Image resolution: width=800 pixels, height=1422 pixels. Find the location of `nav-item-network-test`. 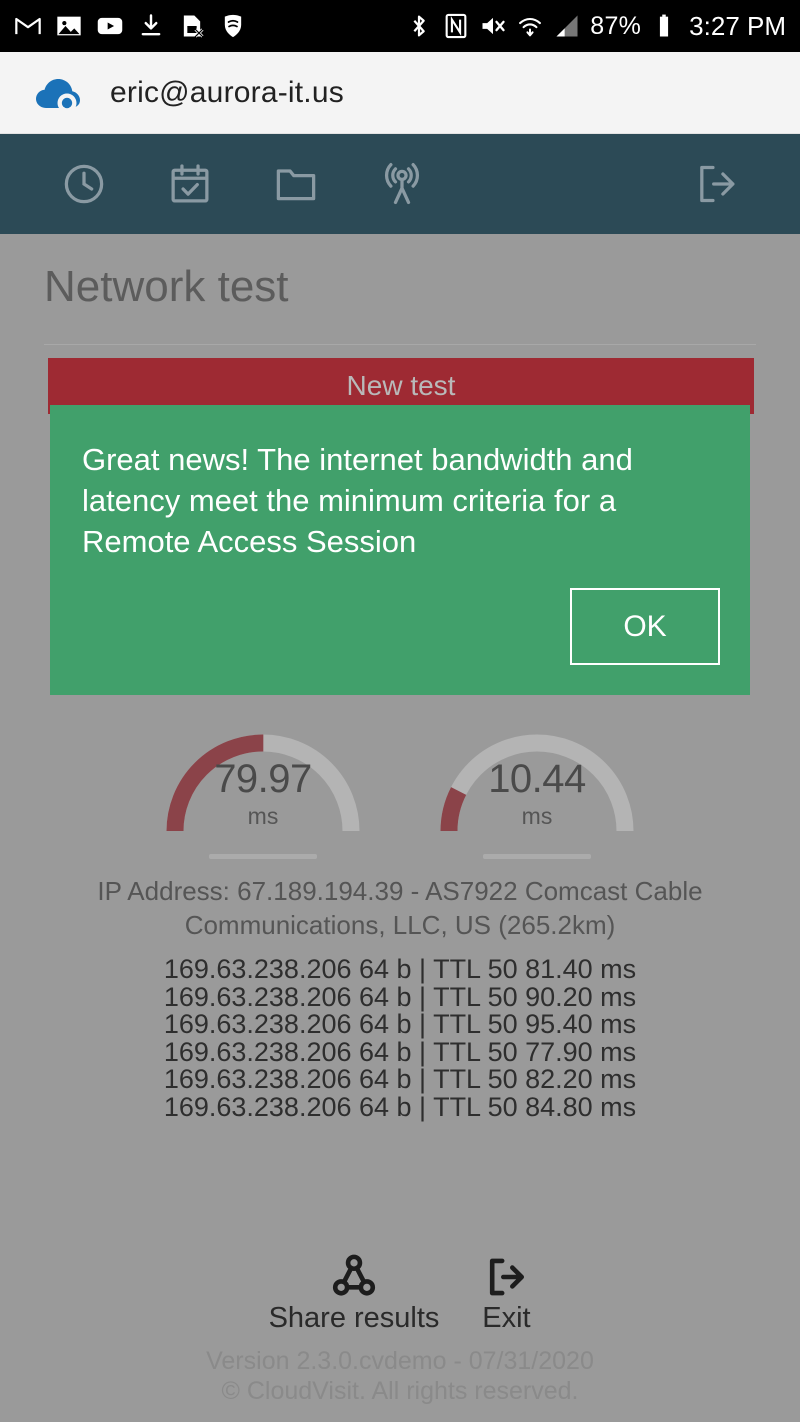

nav-item-network-test is located at coordinates (402, 184).